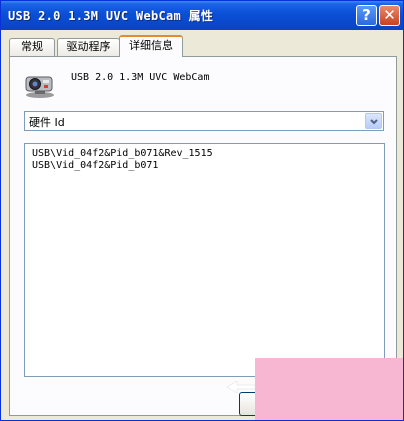 The image size is (404, 421). Describe the element at coordinates (39, 87) in the screenshot. I see `camera-icon` at that location.